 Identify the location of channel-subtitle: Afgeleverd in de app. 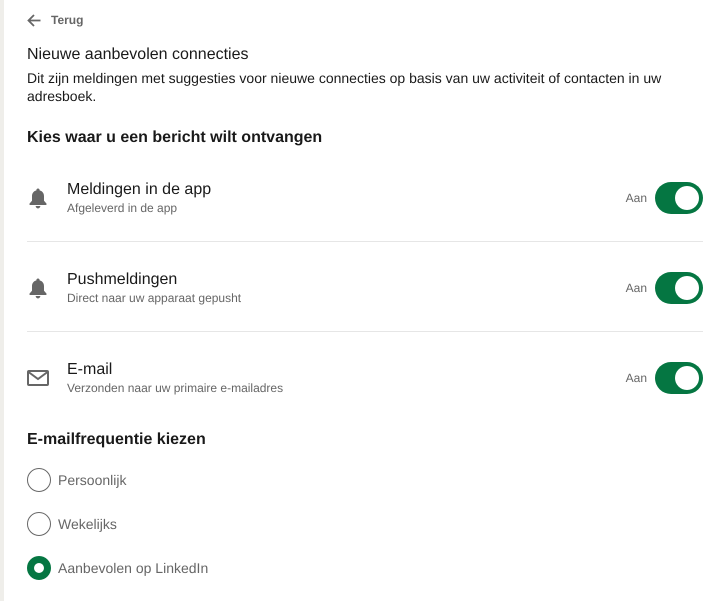
(122, 208).